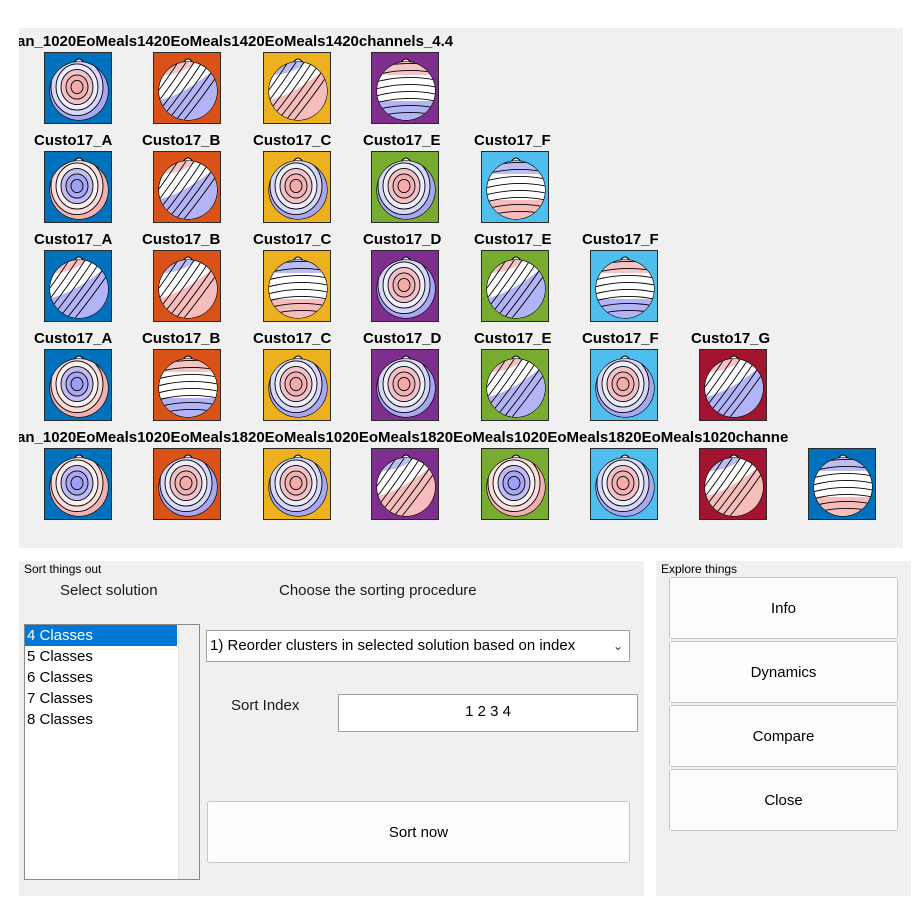 This screenshot has height=916, width=923. Describe the element at coordinates (101, 698) in the screenshot. I see `solution-item: 7 Classes` at that location.